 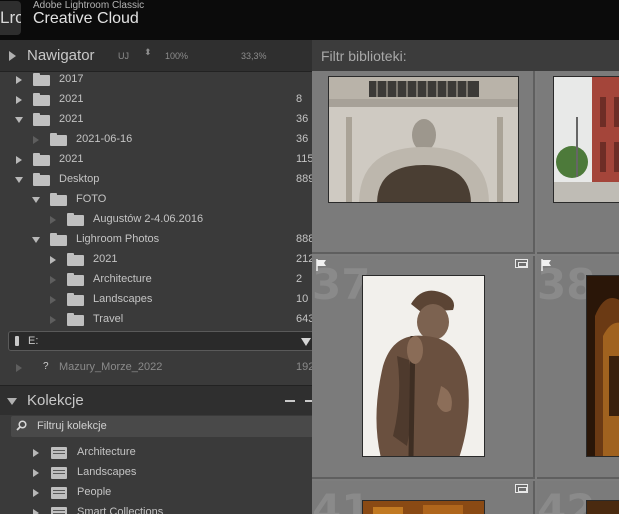 What do you see at coordinates (423, 507) in the screenshot?
I see `photo-thumbnail-warm-interior` at bounding box center [423, 507].